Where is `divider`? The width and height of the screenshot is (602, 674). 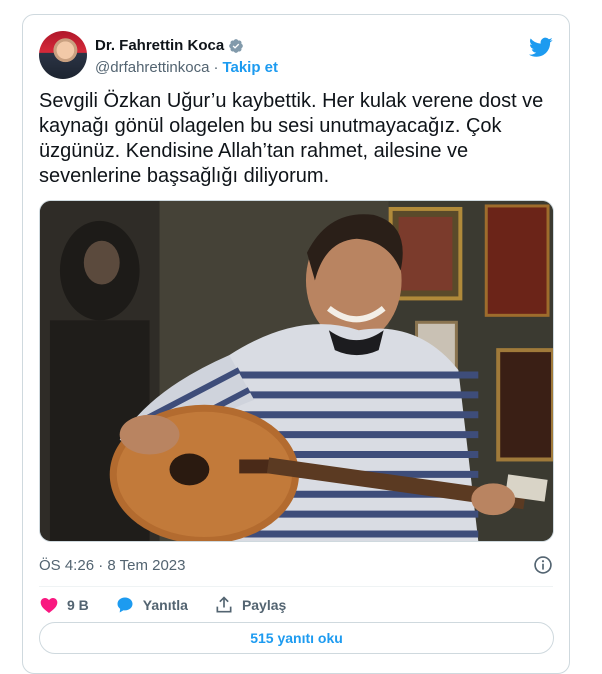
divider is located at coordinates (296, 586).